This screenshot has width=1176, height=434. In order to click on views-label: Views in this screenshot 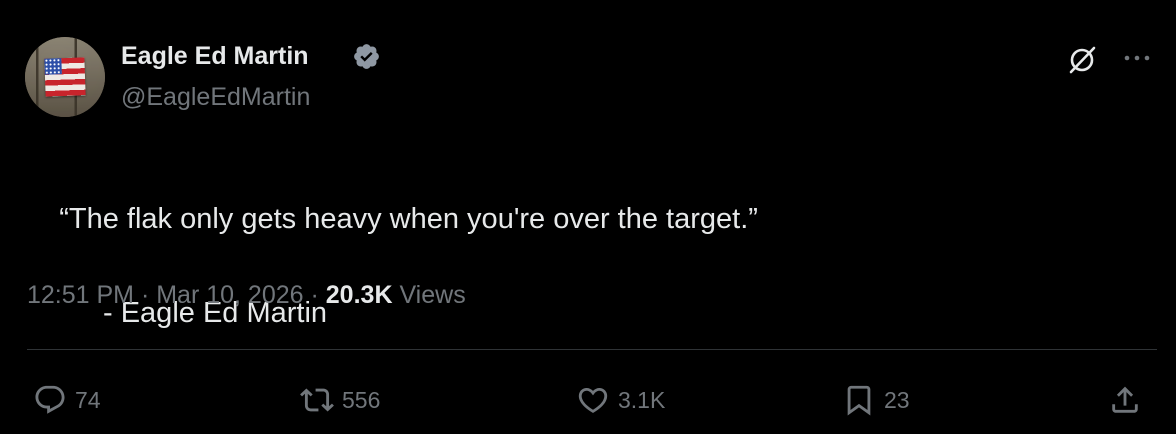, I will do `click(432, 295)`.